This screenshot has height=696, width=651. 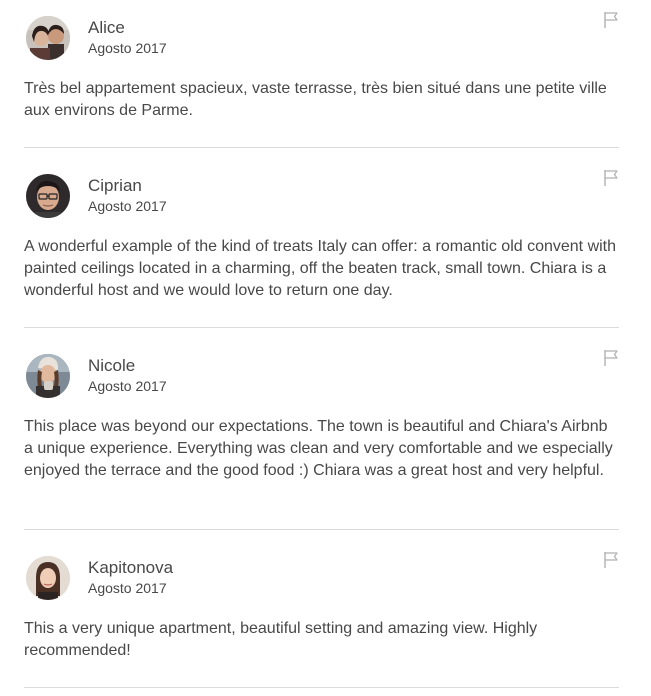 I want to click on reviewer-name: Ciprian, so click(x=115, y=185).